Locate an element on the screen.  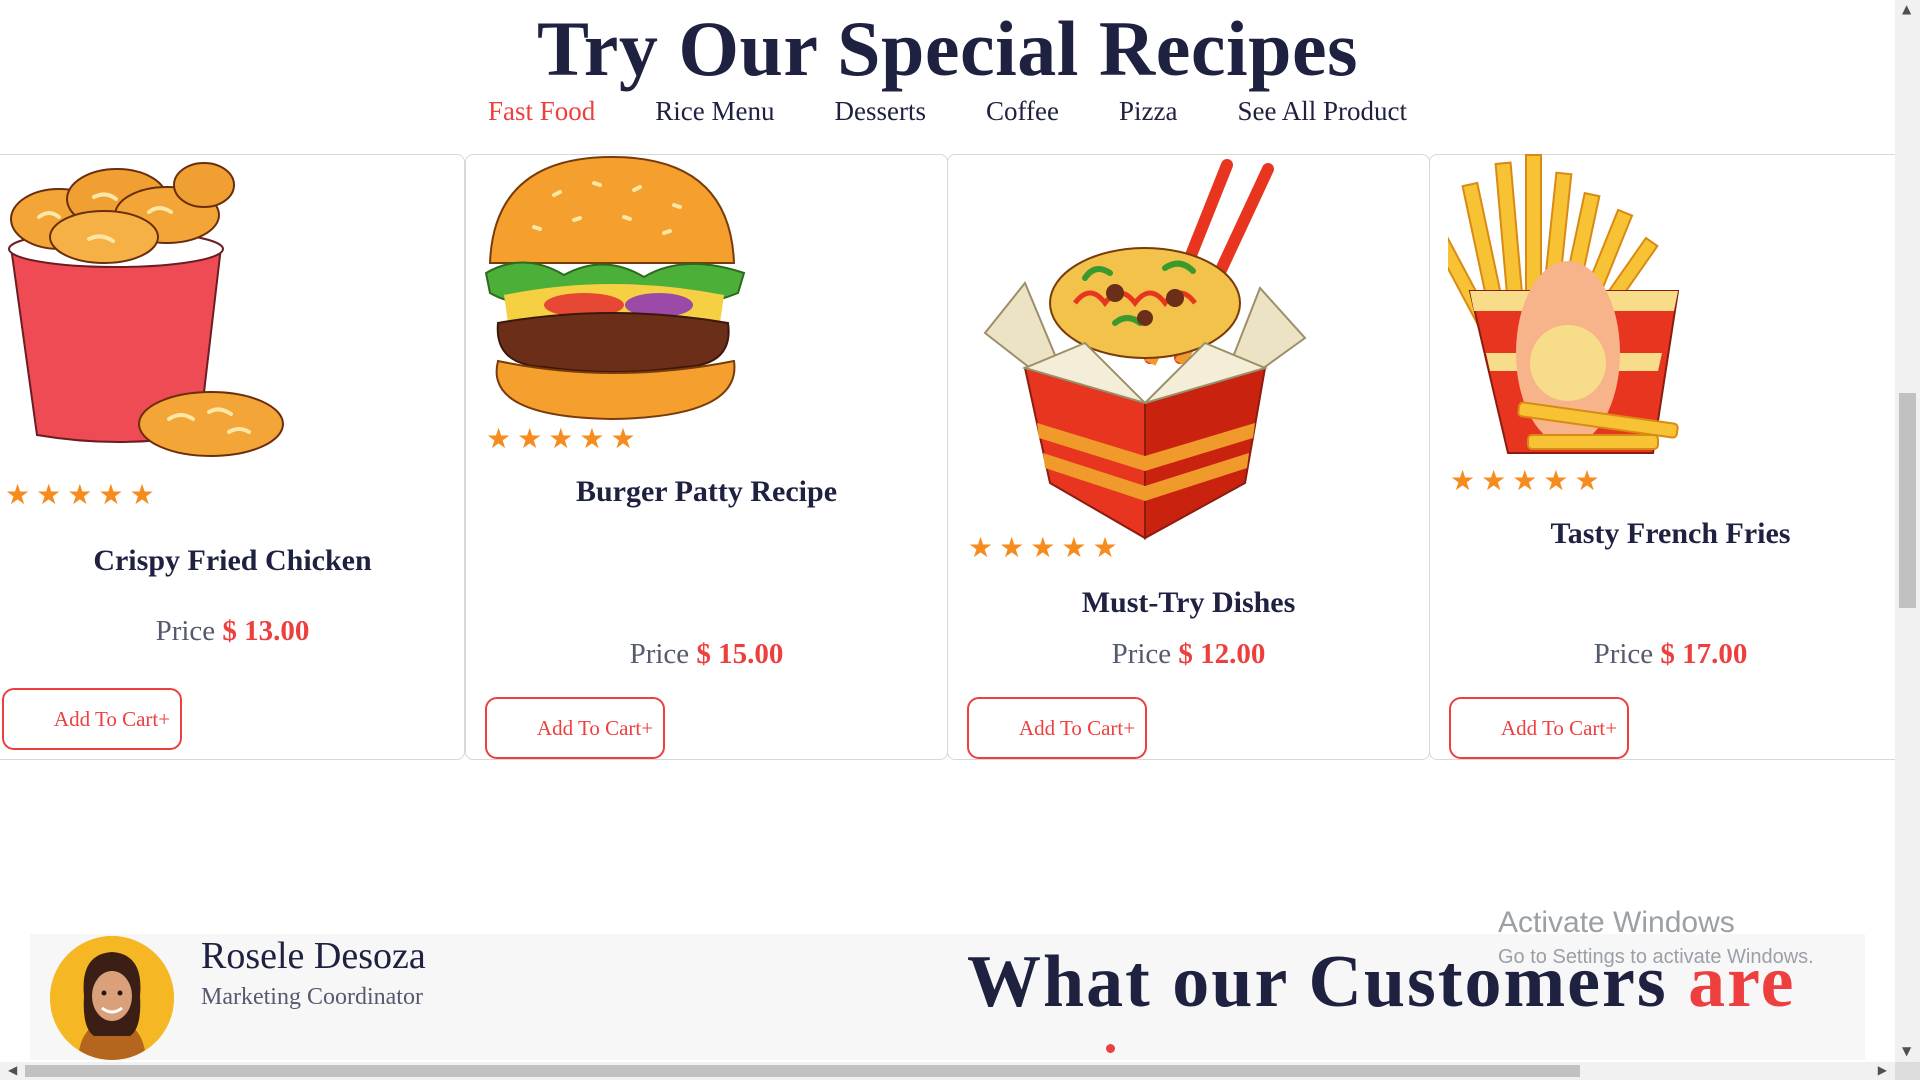
tab-desserts: Desserts is located at coordinates (880, 111).